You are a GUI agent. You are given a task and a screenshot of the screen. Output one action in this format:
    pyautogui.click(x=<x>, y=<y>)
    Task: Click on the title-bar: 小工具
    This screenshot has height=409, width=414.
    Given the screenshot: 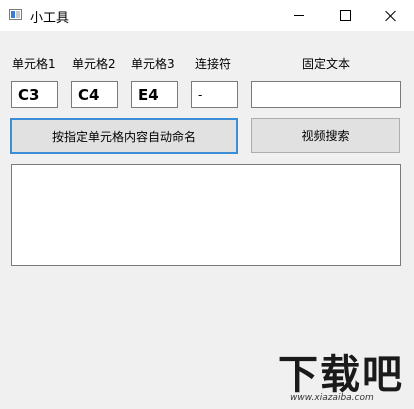 What is the action you would take?
    pyautogui.click(x=207, y=15)
    